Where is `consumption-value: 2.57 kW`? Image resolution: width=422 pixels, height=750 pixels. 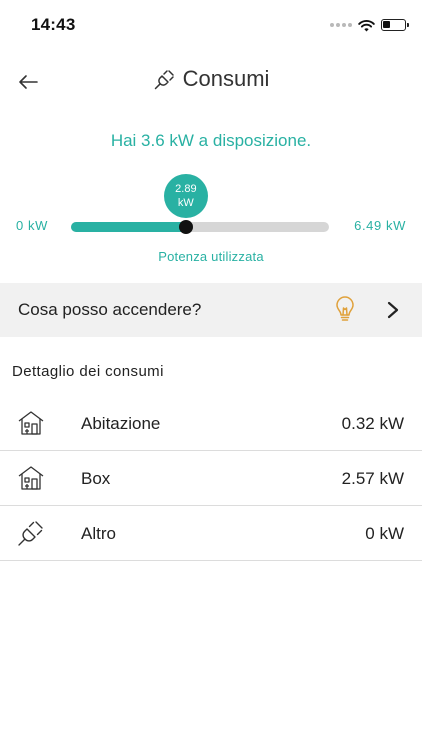
consumption-value: 2.57 kW is located at coordinates (372, 478).